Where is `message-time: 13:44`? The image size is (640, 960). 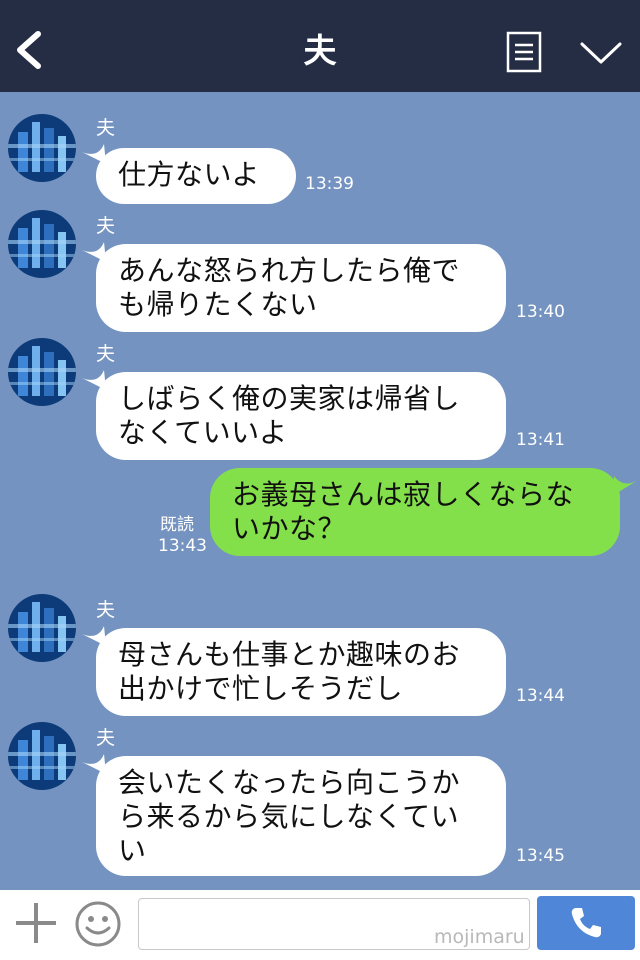
message-time: 13:44 is located at coordinates (540, 696).